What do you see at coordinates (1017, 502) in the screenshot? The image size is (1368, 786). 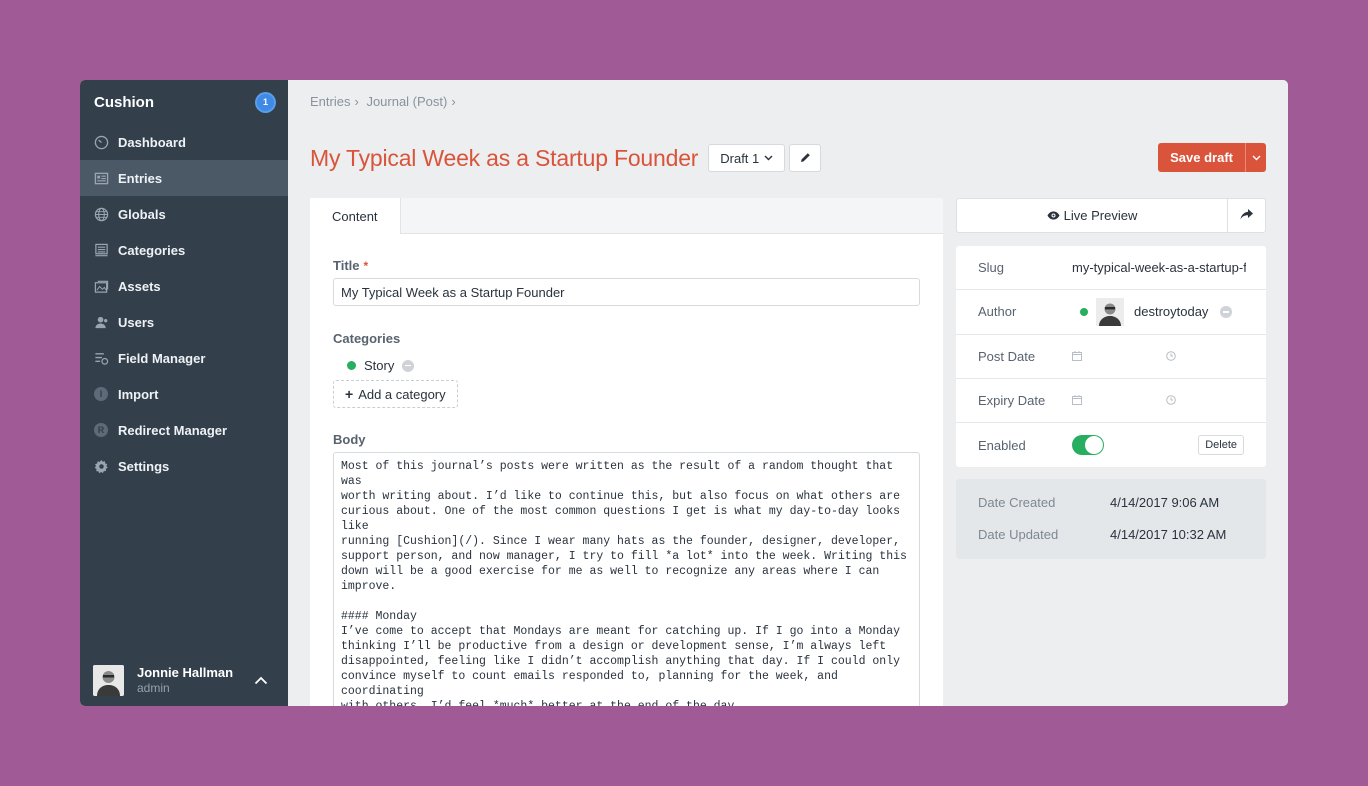 I see `date-created-label: Date Created` at bounding box center [1017, 502].